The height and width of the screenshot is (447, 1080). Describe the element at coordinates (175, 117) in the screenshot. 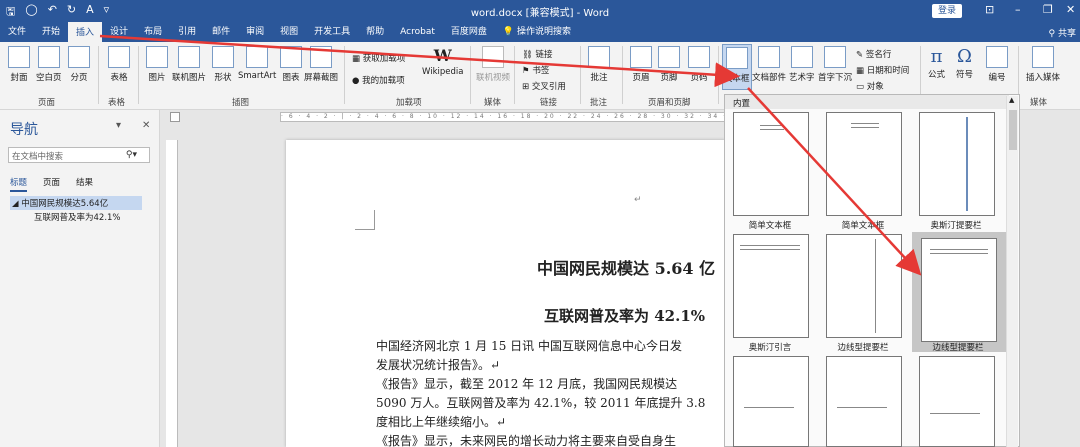

I see `tab-selector-icon` at that location.